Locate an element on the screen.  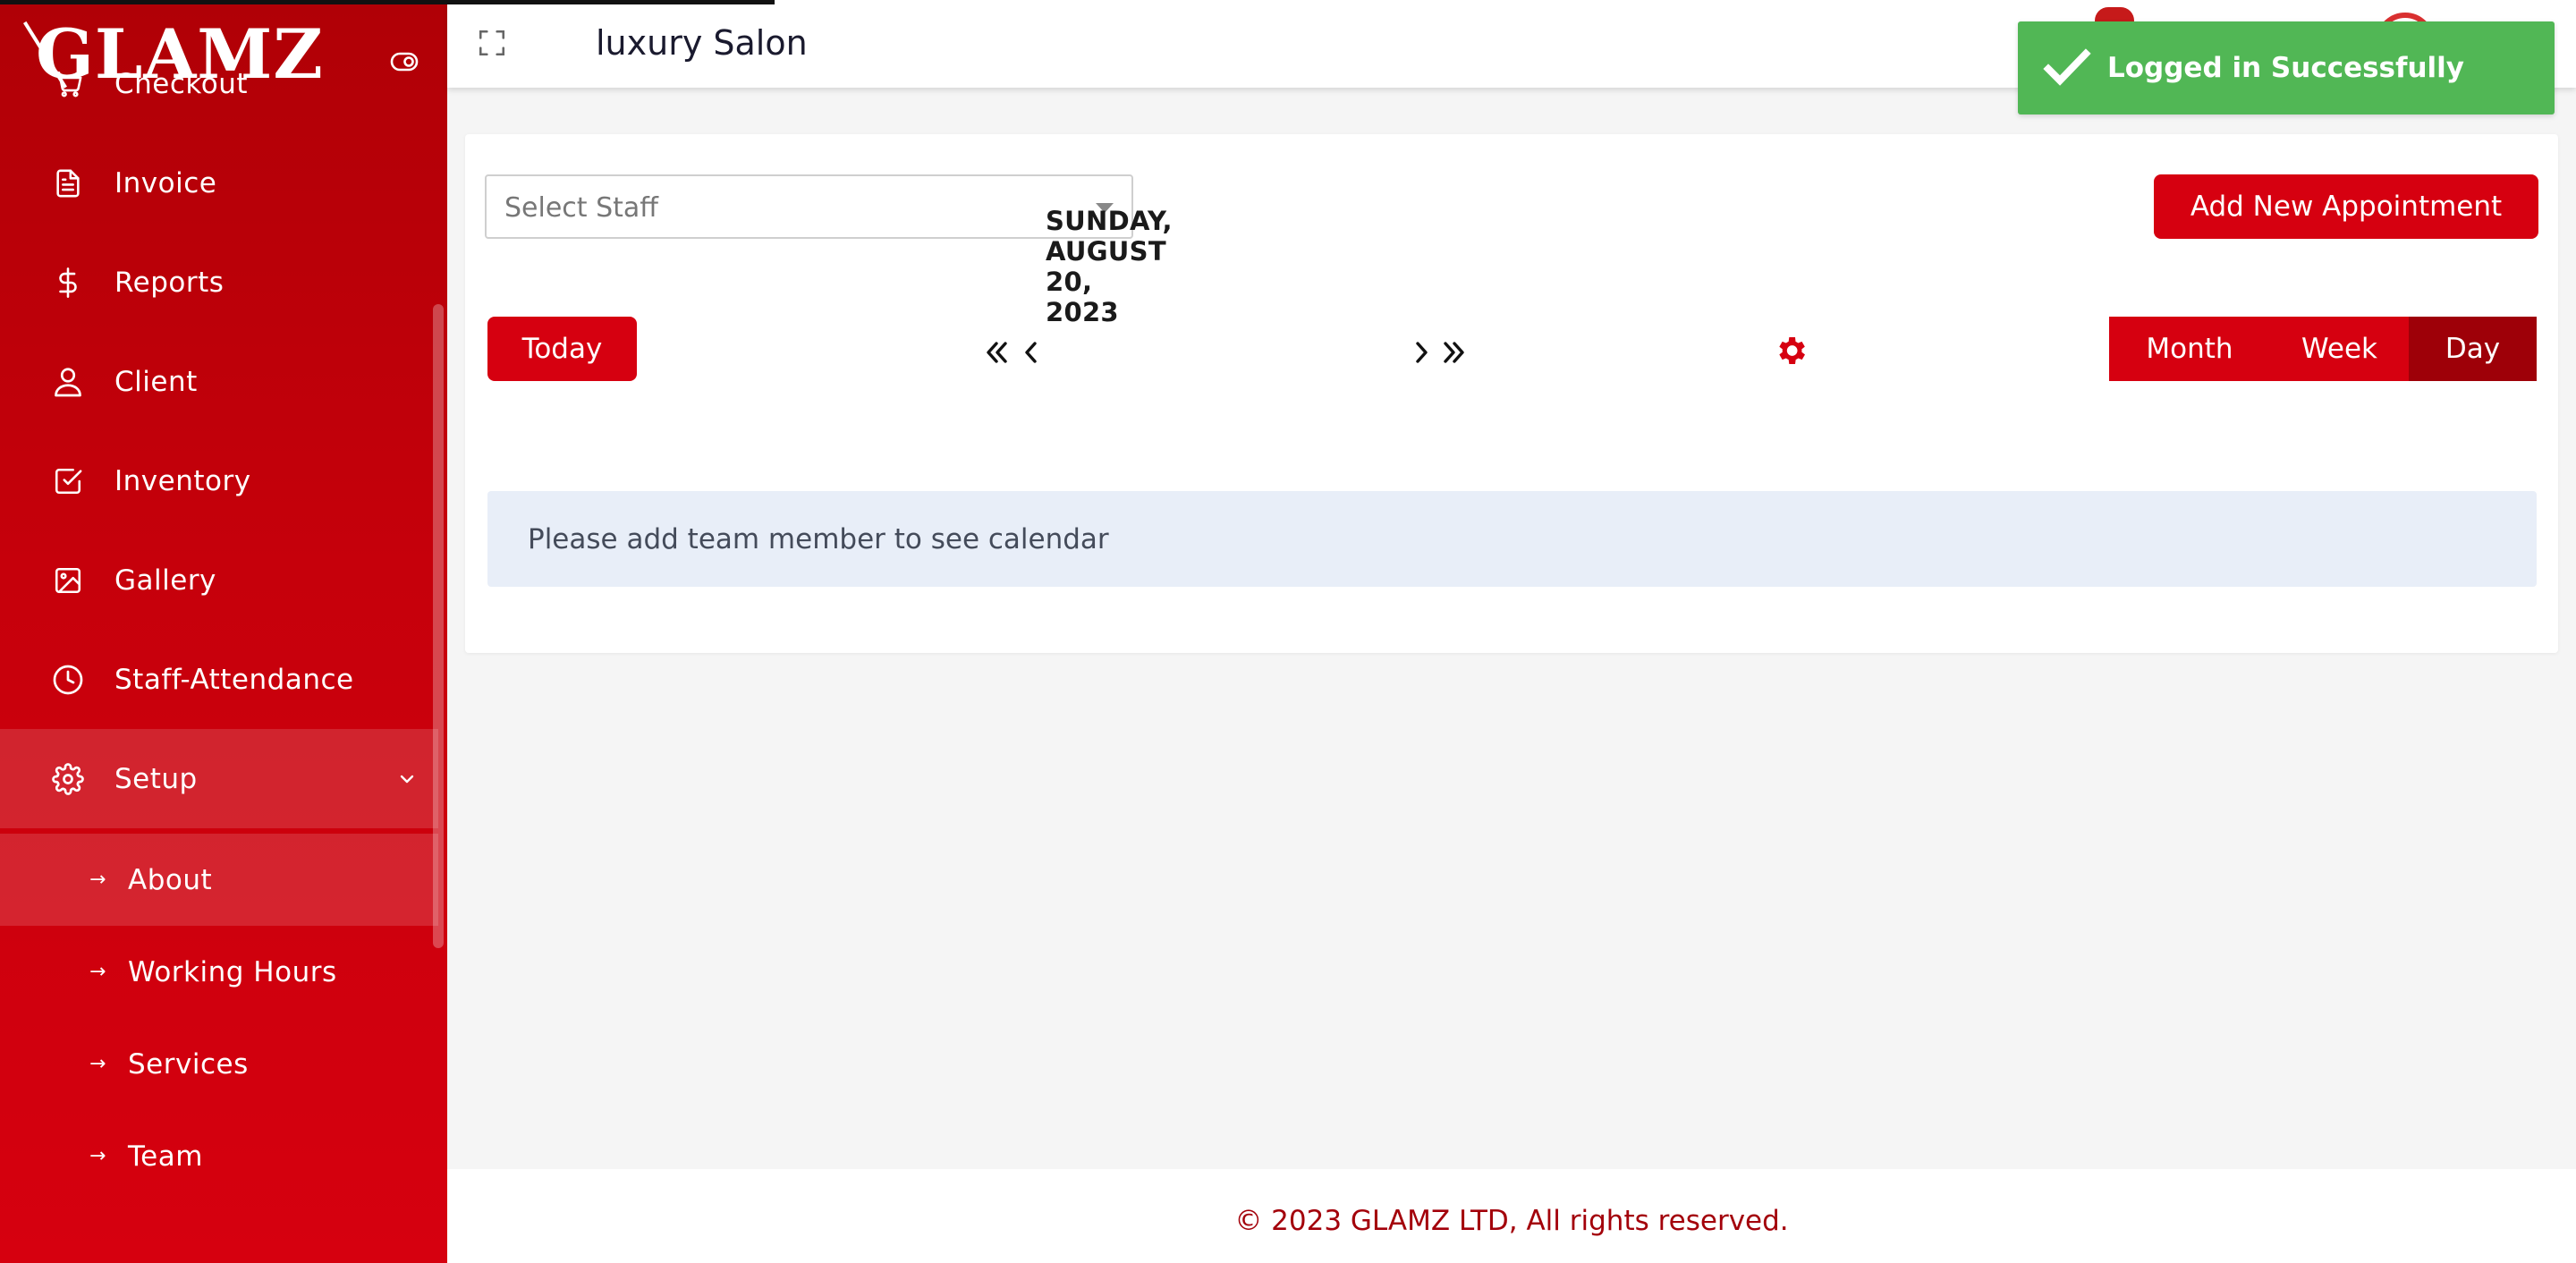
success-toast: Logged in Successfully is located at coordinates (2286, 67).